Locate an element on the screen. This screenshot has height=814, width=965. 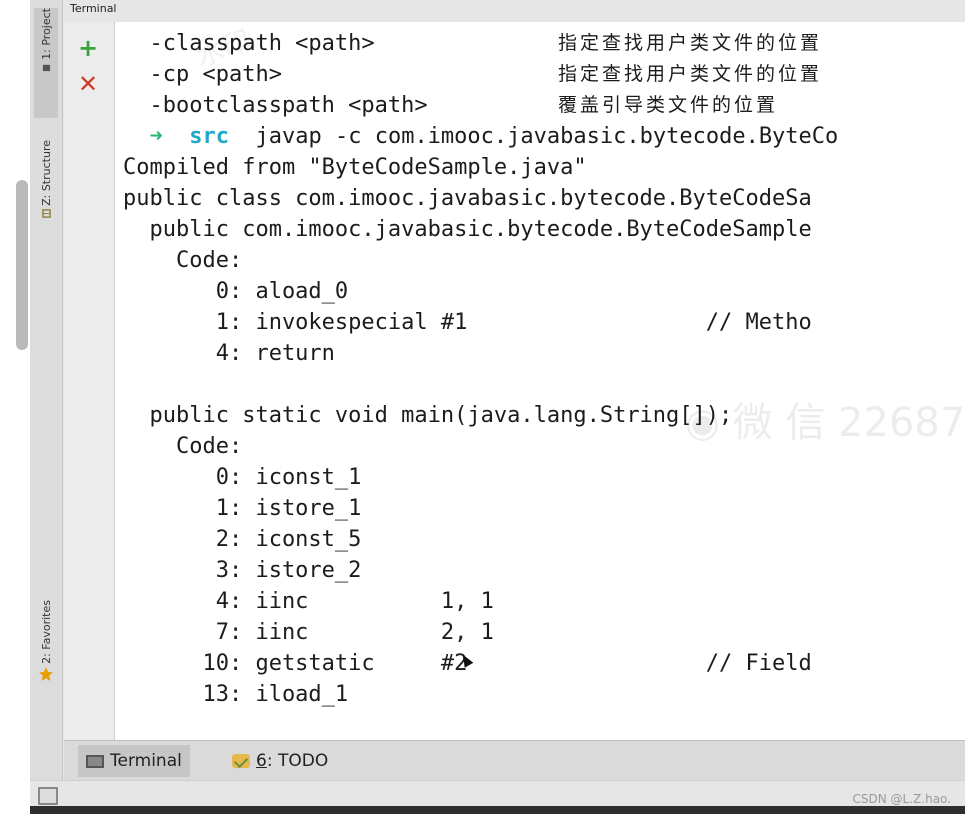
tab-todo: 6 : TODO is located at coordinates (280, 761).